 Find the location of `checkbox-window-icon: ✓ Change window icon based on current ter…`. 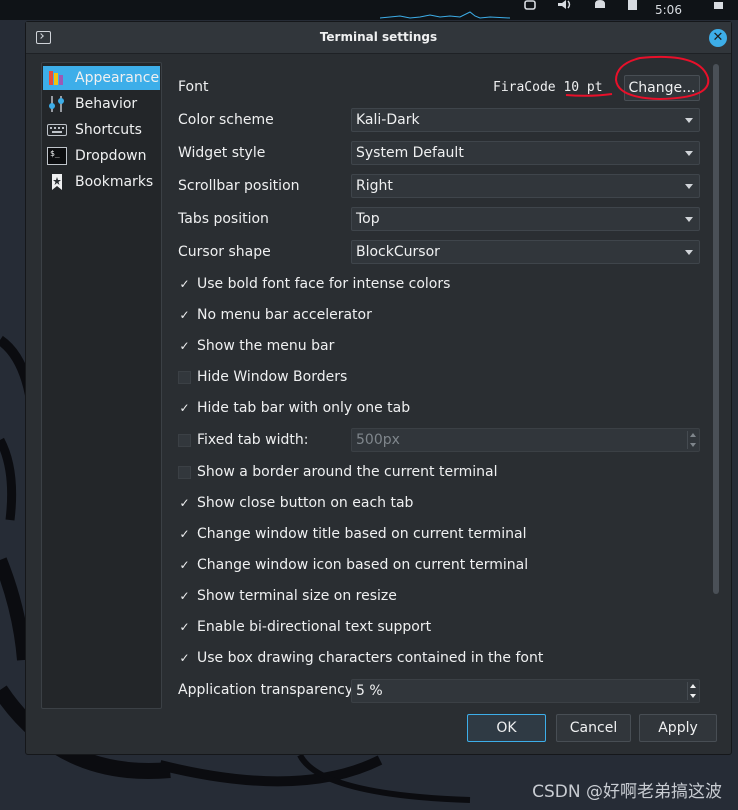

checkbox-window-icon: ✓ Change window icon based on current ter… is located at coordinates (353, 565).